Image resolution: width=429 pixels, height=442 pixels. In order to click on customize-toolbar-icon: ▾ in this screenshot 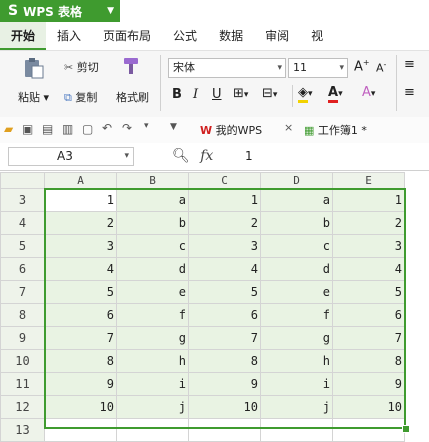, I will do `click(146, 126)`.